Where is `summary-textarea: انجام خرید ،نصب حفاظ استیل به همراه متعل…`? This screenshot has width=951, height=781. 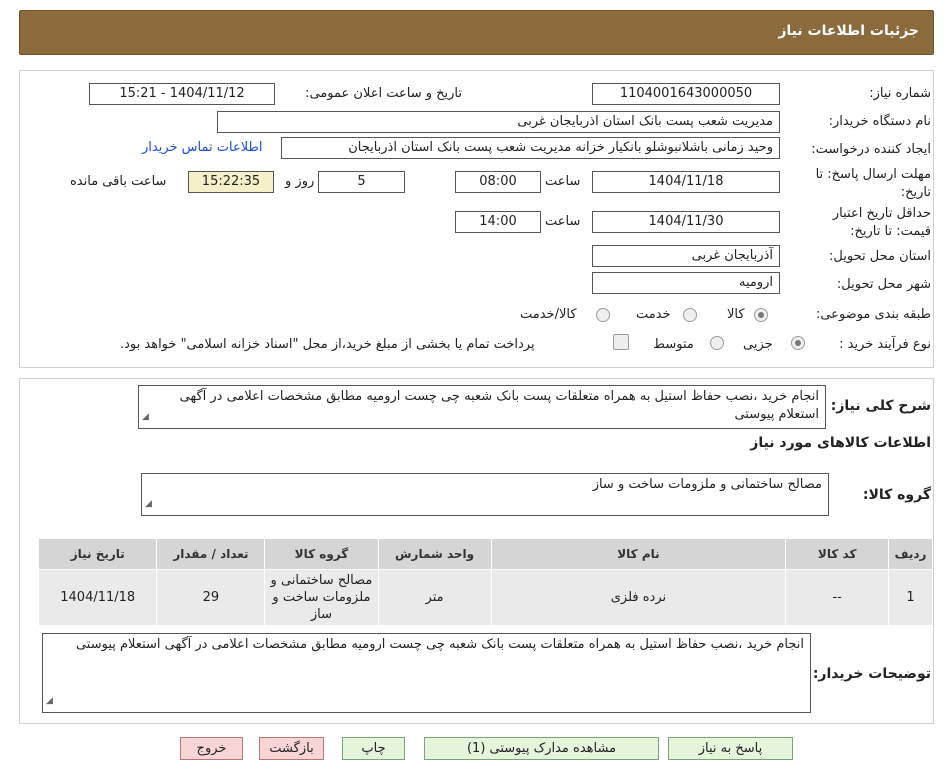
summary-textarea: انجام خرید ،نصب حفاظ استیل به همراه متعل… is located at coordinates (482, 407).